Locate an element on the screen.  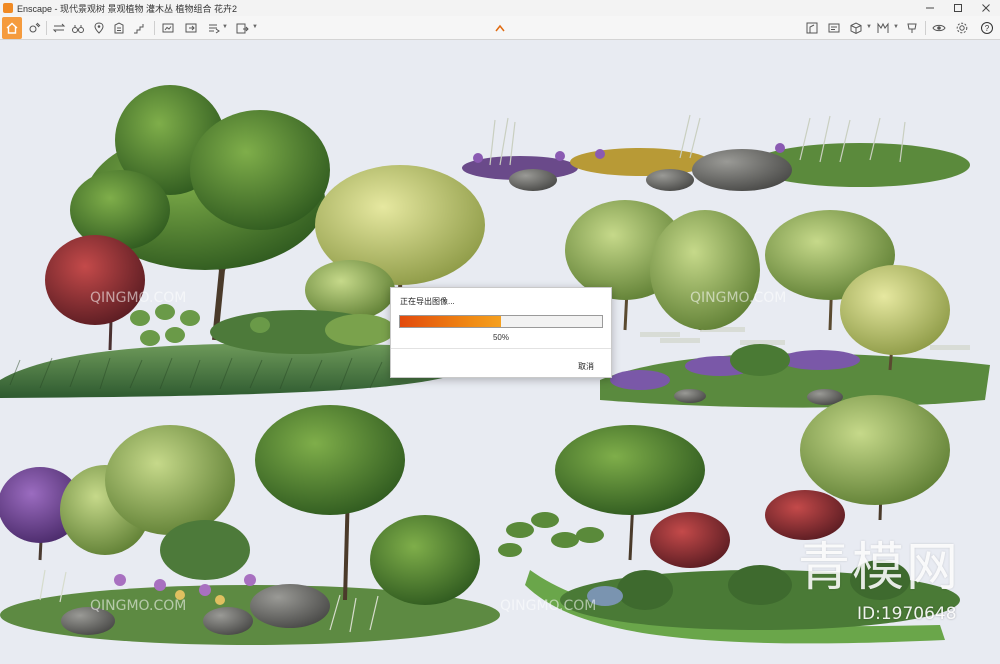
export-progress-dialog: 正在导出图像... 50% 取消 is located at coordinates (501, 332).